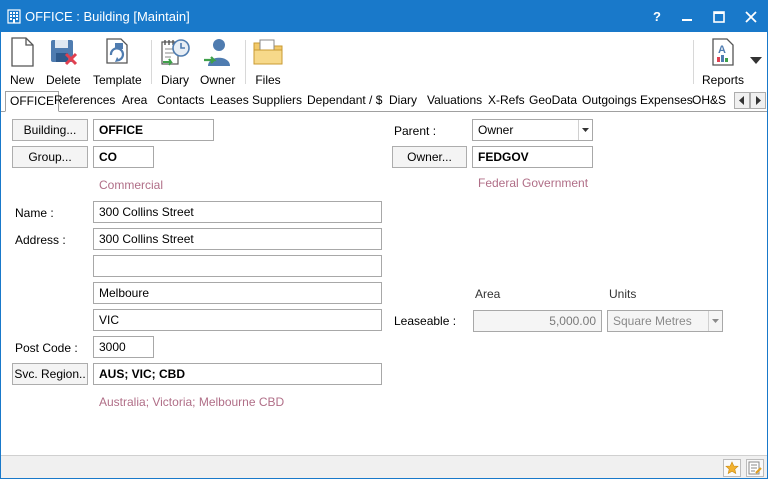 The height and width of the screenshot is (479, 768). I want to click on address-line-2-field, so click(237, 266).